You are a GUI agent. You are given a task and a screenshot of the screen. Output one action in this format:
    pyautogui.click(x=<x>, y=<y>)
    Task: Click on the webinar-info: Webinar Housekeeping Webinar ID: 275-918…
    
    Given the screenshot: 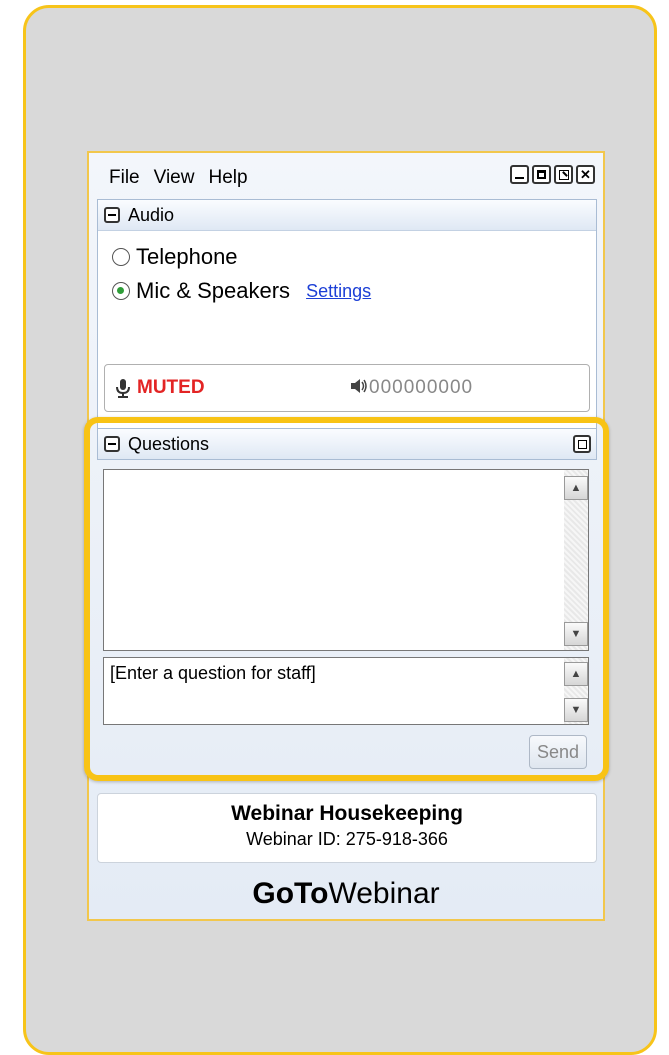 What is the action you would take?
    pyautogui.click(x=347, y=828)
    